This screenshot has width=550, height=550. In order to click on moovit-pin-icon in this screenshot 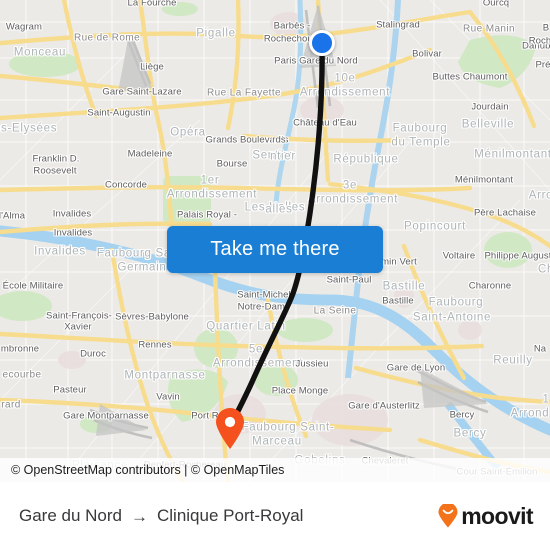, I will do `click(448, 516)`.